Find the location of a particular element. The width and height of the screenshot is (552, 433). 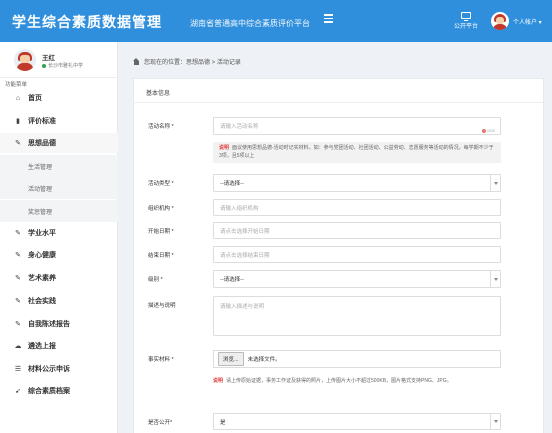

level-label: 级别 * is located at coordinates (155, 280).